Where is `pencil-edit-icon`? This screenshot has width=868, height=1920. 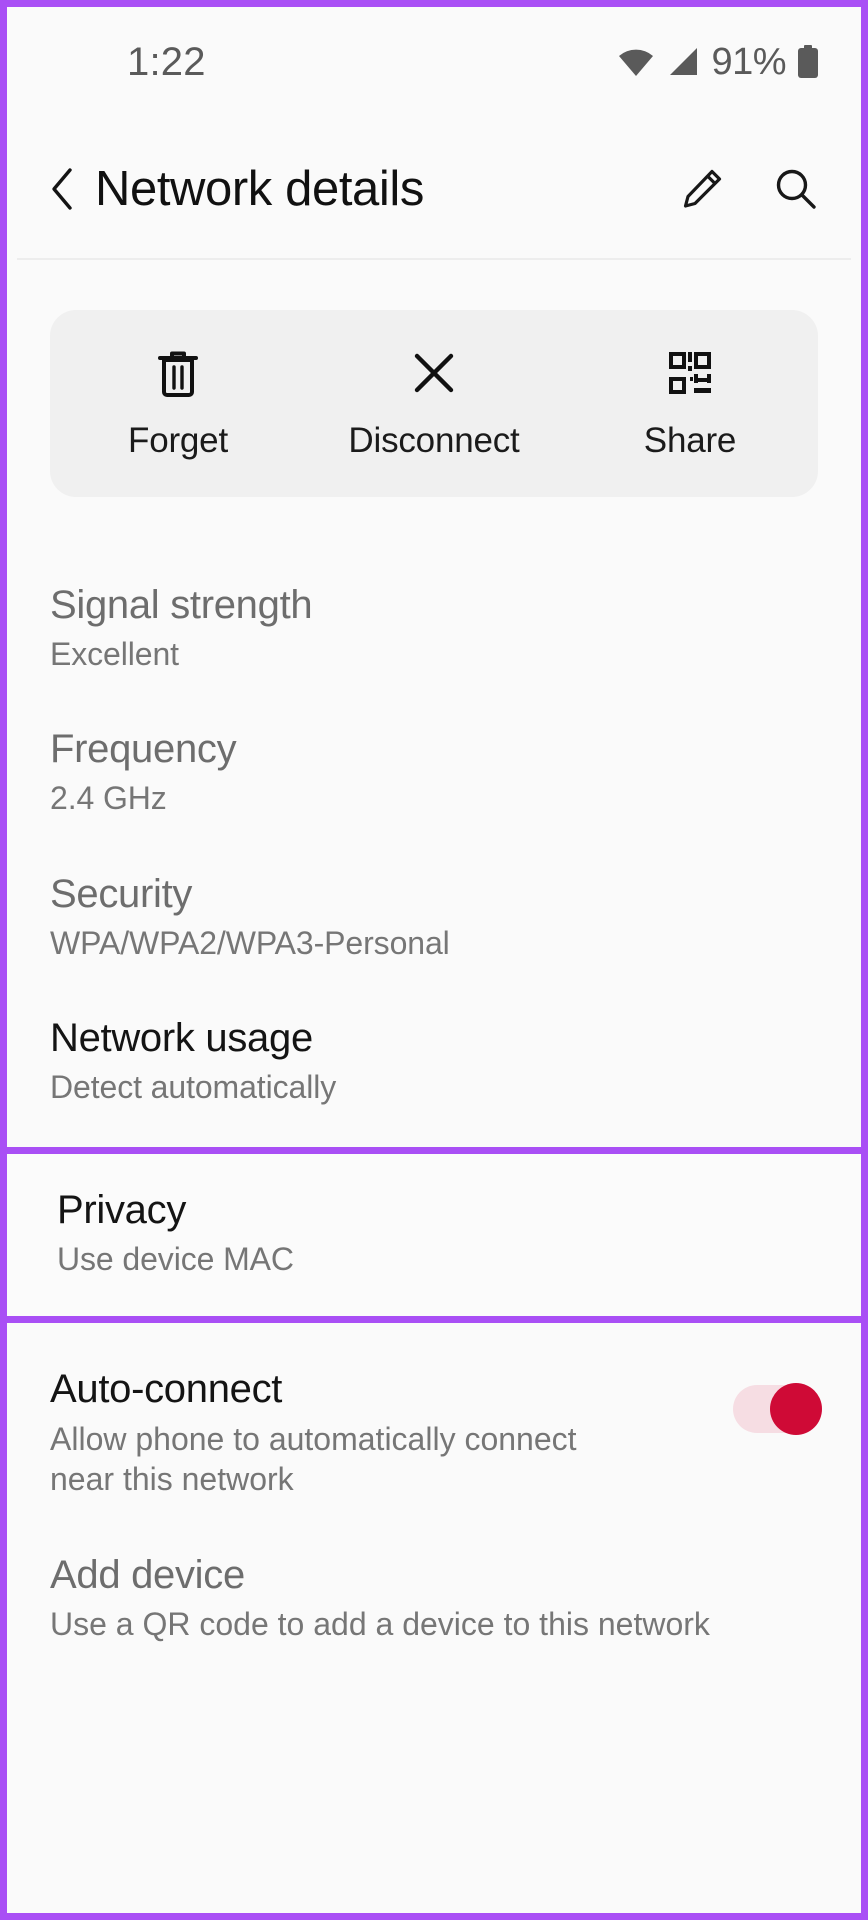
pencil-edit-icon is located at coordinates (702, 189).